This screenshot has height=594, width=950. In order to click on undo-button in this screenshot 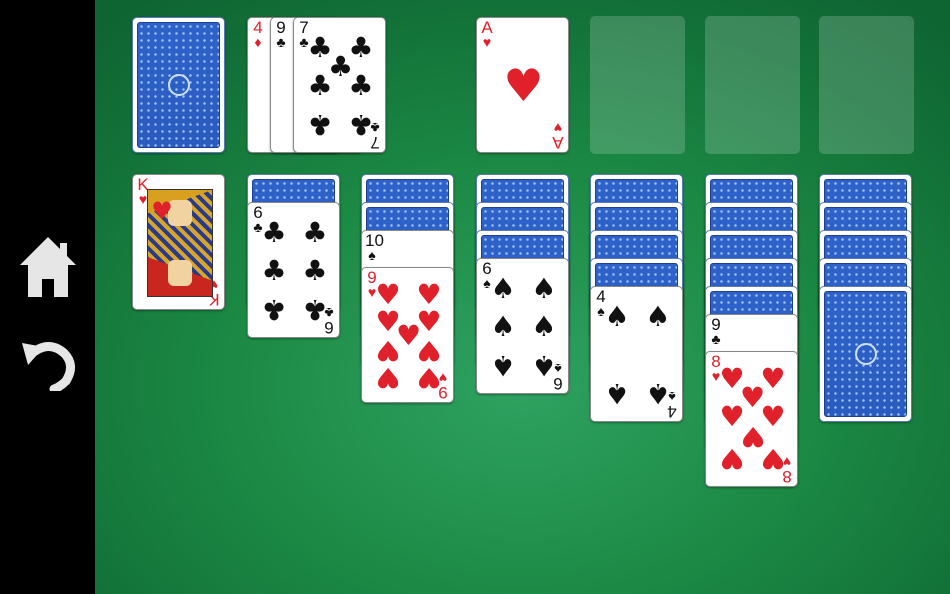, I will do `click(48, 365)`.